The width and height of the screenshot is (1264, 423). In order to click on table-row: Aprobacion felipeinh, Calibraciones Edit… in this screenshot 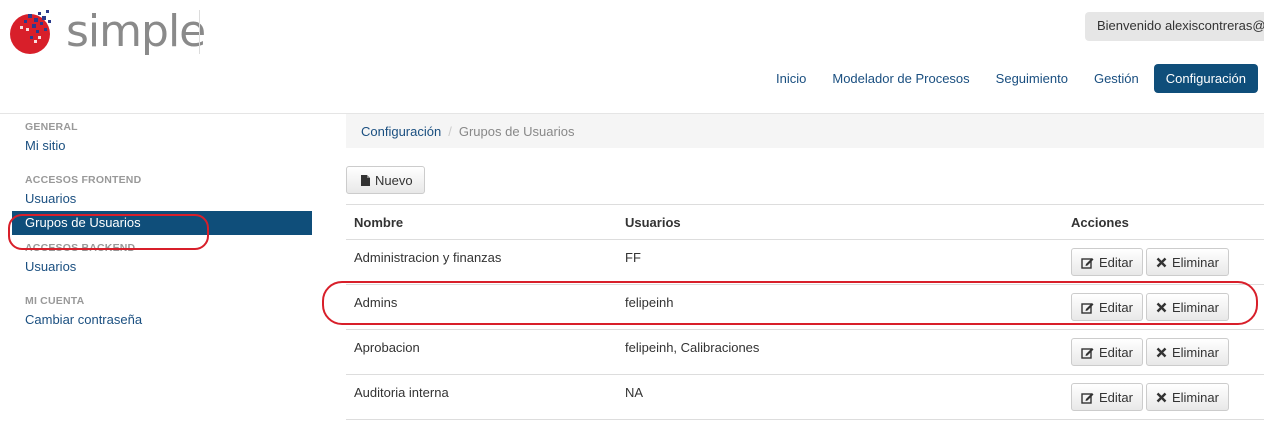, I will do `click(805, 351)`.